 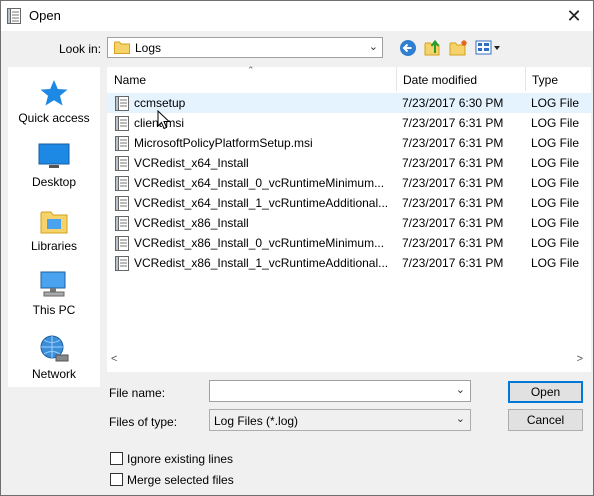 What do you see at coordinates (54, 182) in the screenshot?
I see `place-label: Desktop` at bounding box center [54, 182].